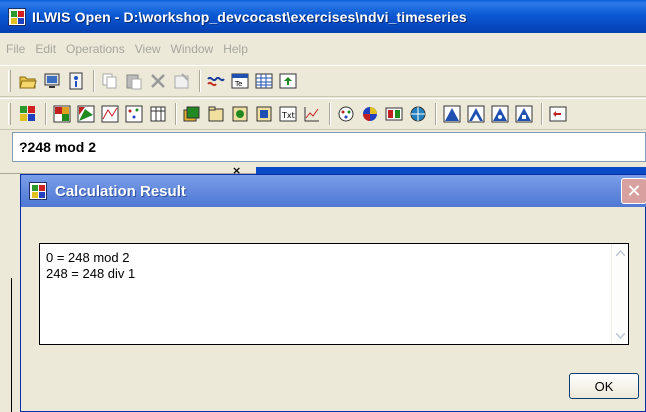  What do you see at coordinates (558, 114) in the screenshot?
I see `script-icon` at bounding box center [558, 114].